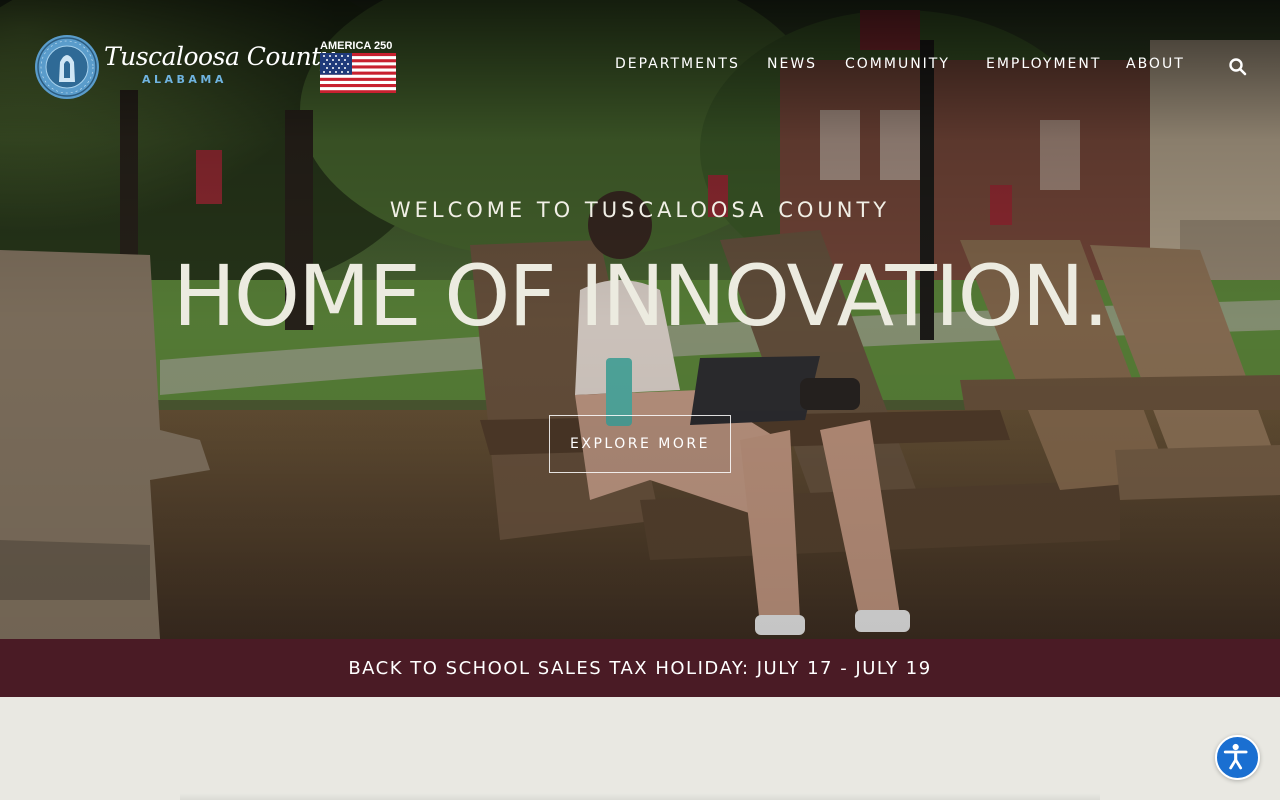 The image size is (1280, 800). What do you see at coordinates (1043, 64) in the screenshot?
I see `nav-employment: EMPLOYMENT` at bounding box center [1043, 64].